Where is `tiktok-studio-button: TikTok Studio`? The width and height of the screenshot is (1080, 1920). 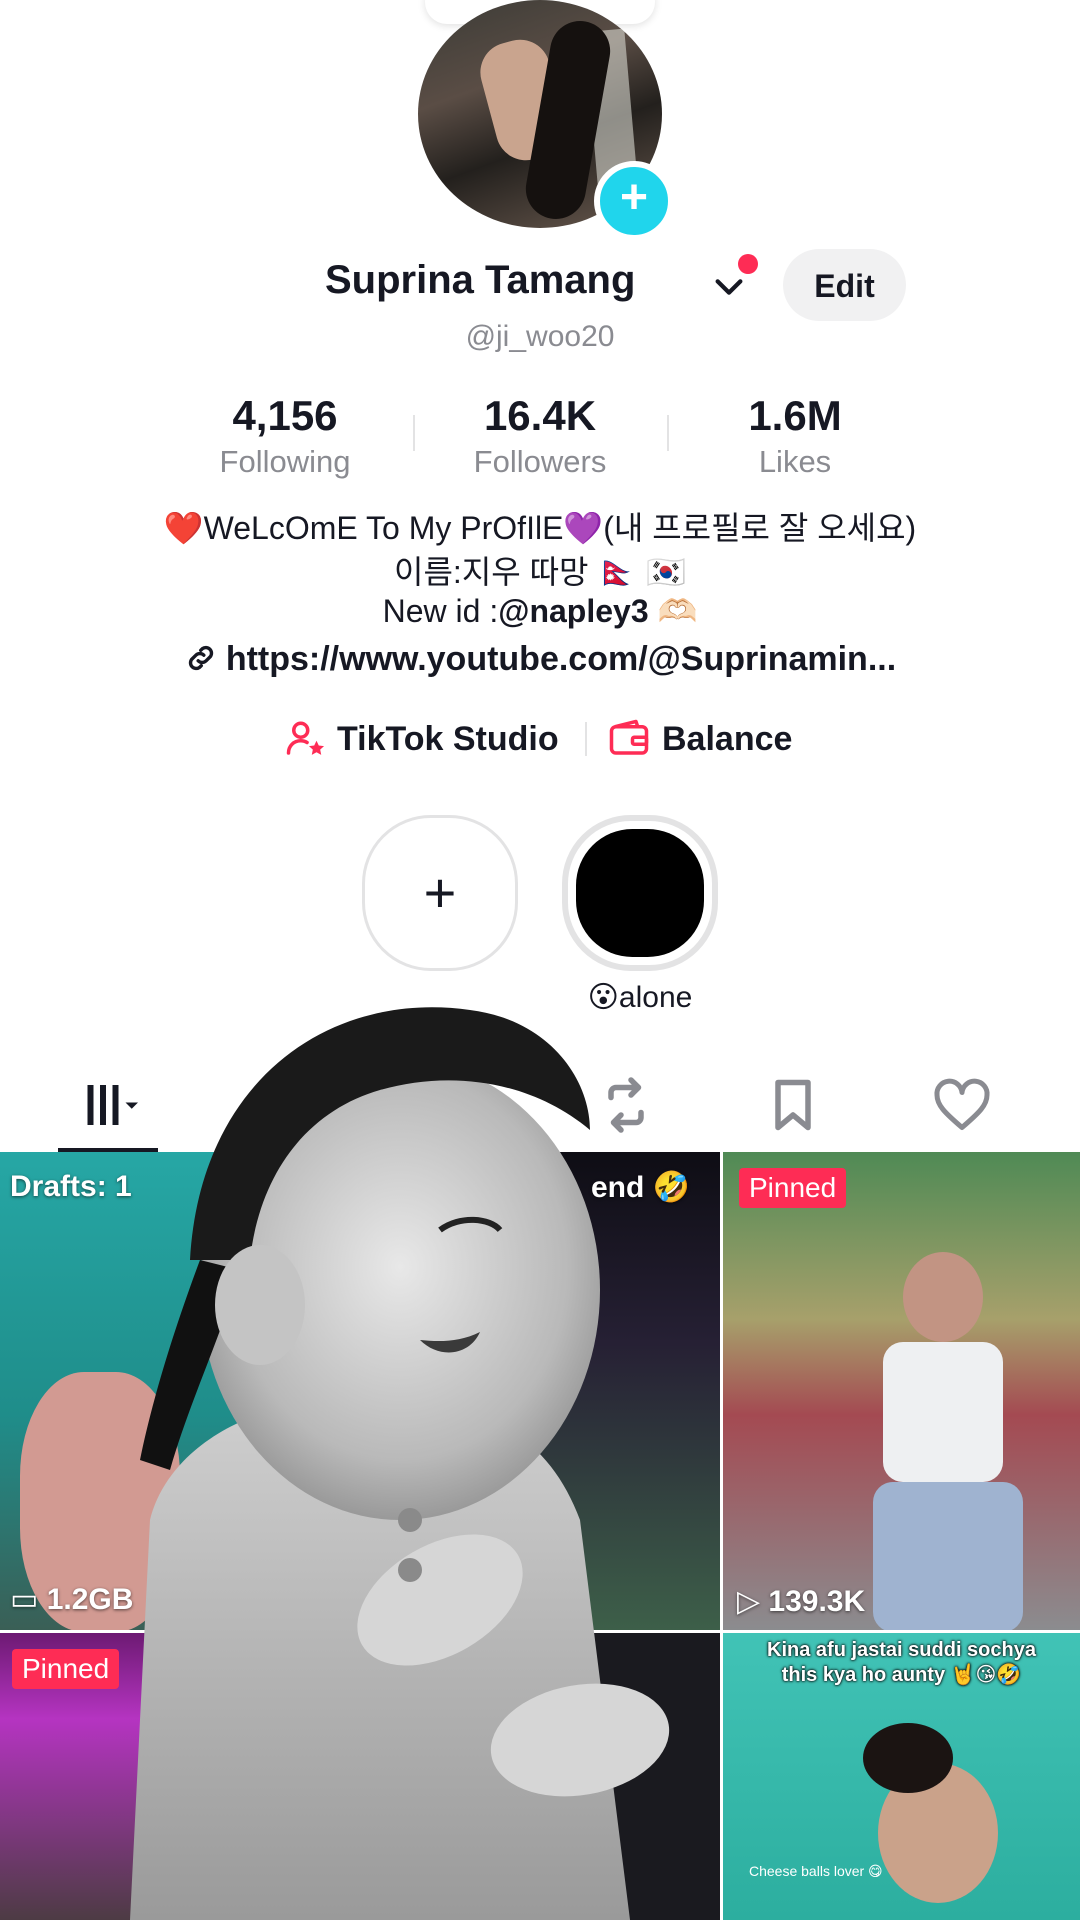 tiktok-studio-button: TikTok Studio is located at coordinates (422, 739).